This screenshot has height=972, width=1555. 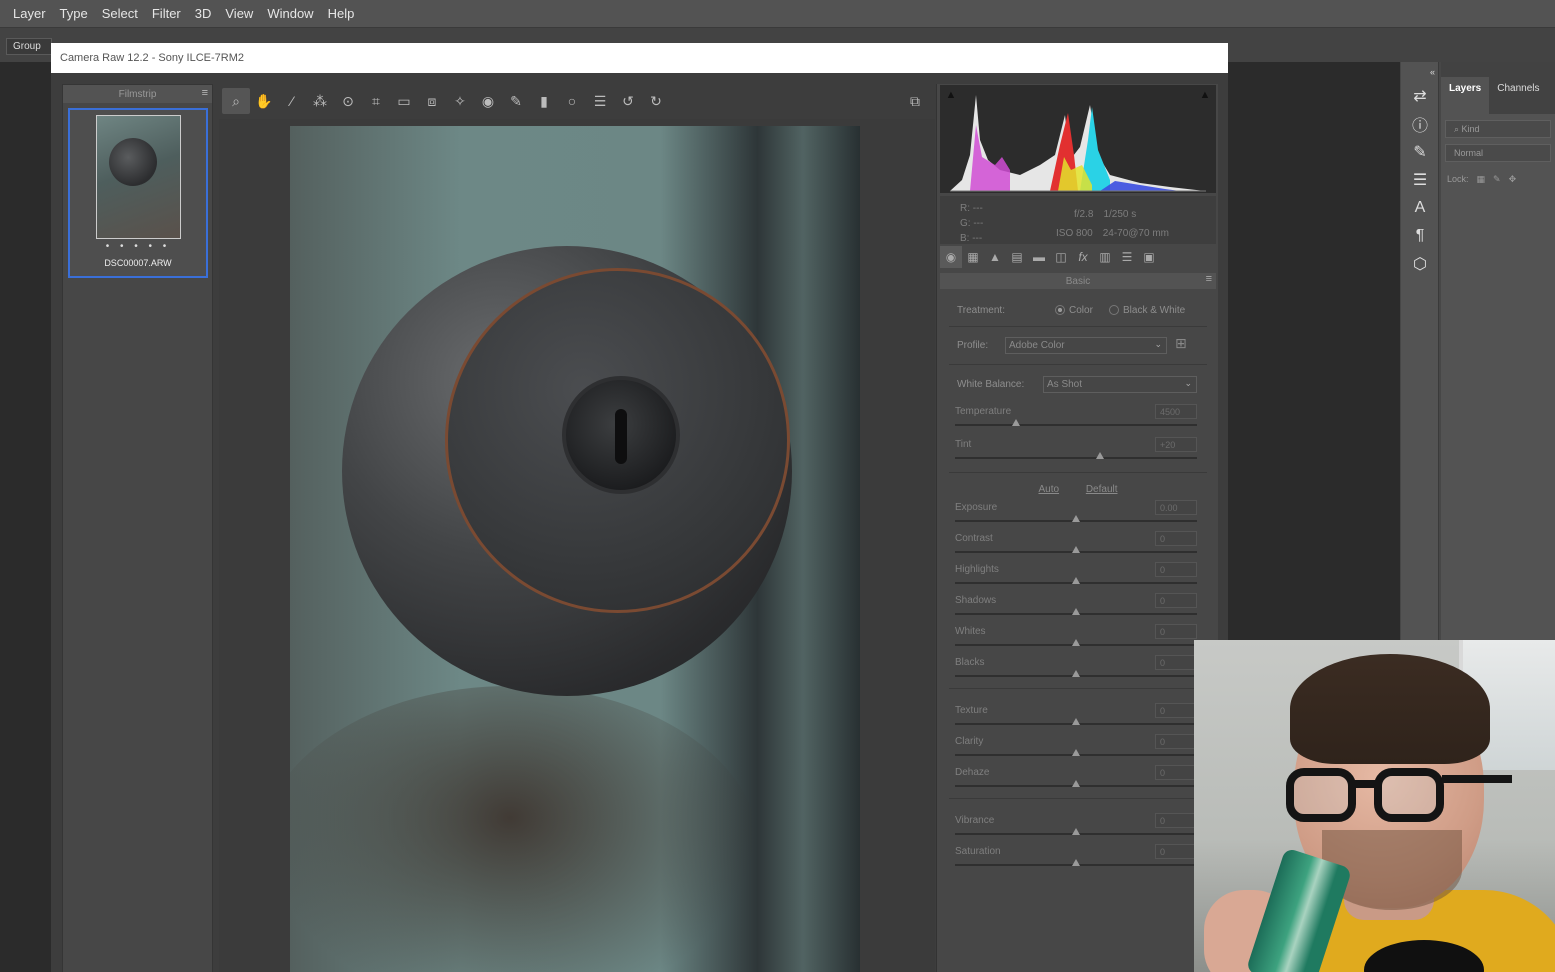 What do you see at coordinates (74, 13) in the screenshot?
I see `menu-type: Type` at bounding box center [74, 13].